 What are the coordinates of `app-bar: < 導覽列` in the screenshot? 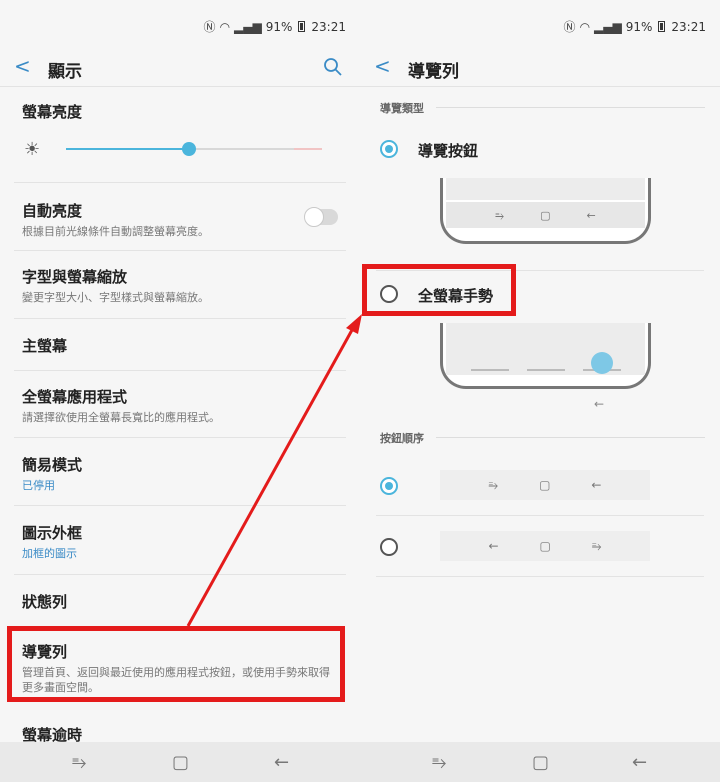 It's located at (540, 68).